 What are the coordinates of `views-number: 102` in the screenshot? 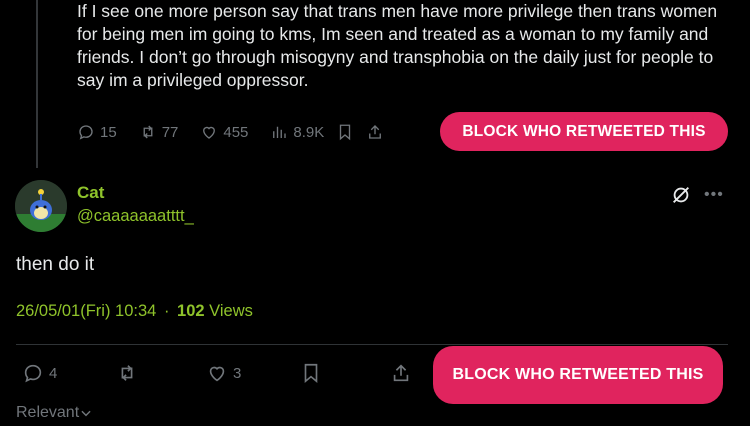 It's located at (191, 311).